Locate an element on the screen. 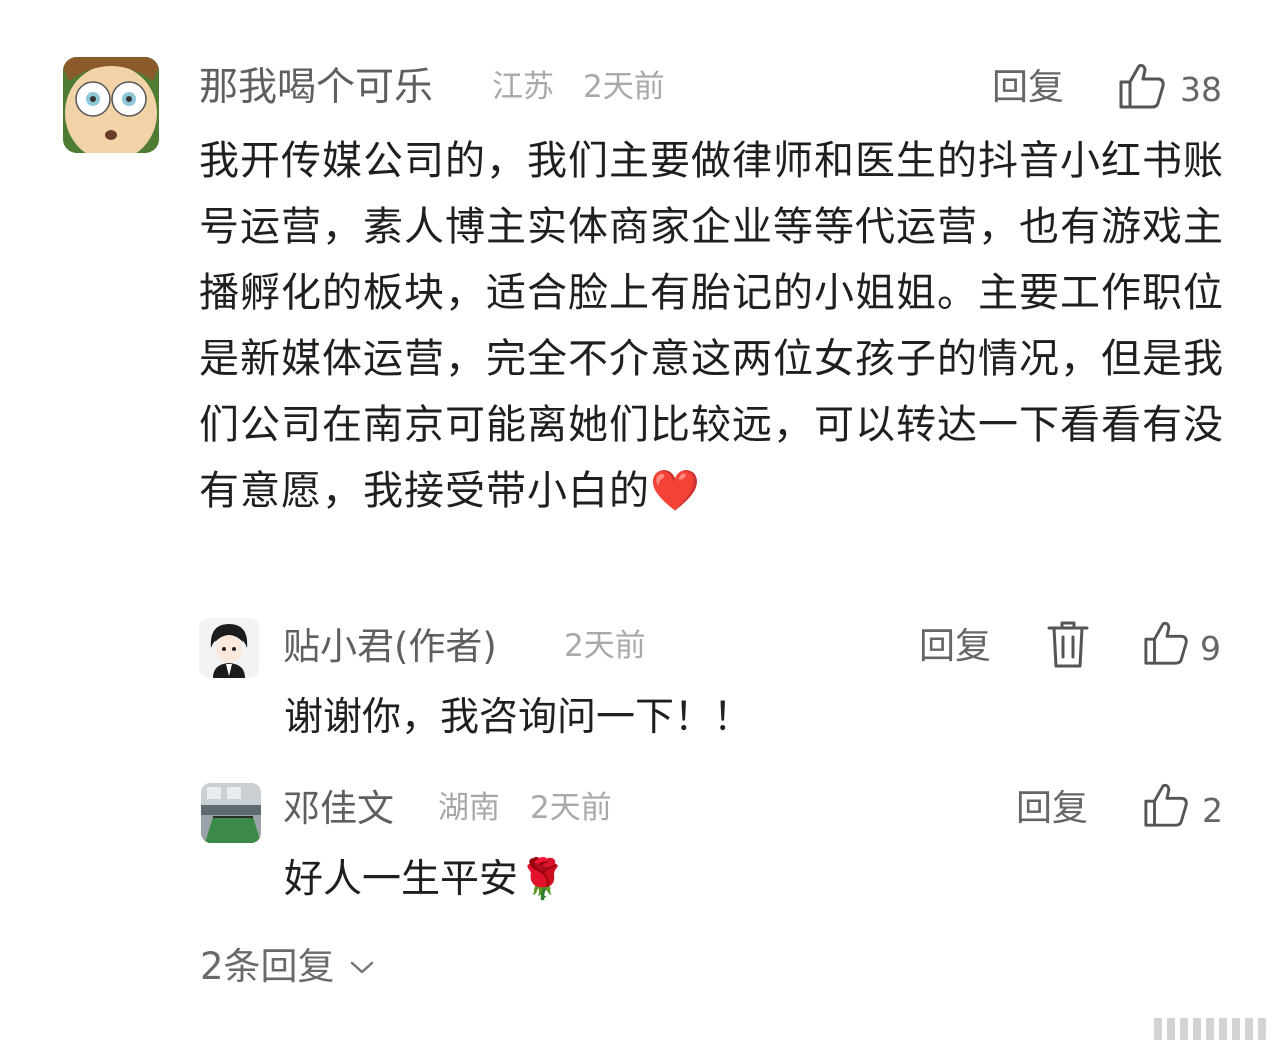 This screenshot has height=1054, width=1284. avatar is located at coordinates (111, 105).